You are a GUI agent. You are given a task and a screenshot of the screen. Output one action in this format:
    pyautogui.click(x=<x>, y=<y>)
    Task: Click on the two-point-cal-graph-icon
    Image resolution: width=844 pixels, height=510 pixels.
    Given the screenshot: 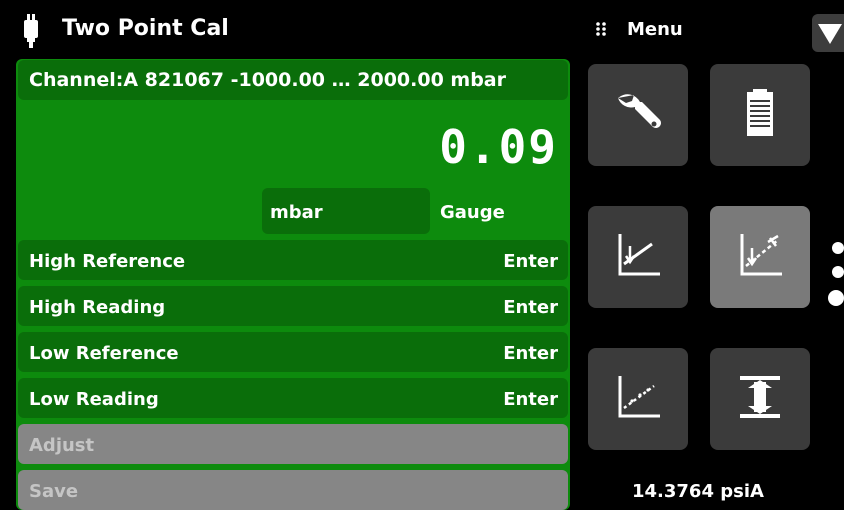 What is the action you would take?
    pyautogui.click(x=761, y=255)
    